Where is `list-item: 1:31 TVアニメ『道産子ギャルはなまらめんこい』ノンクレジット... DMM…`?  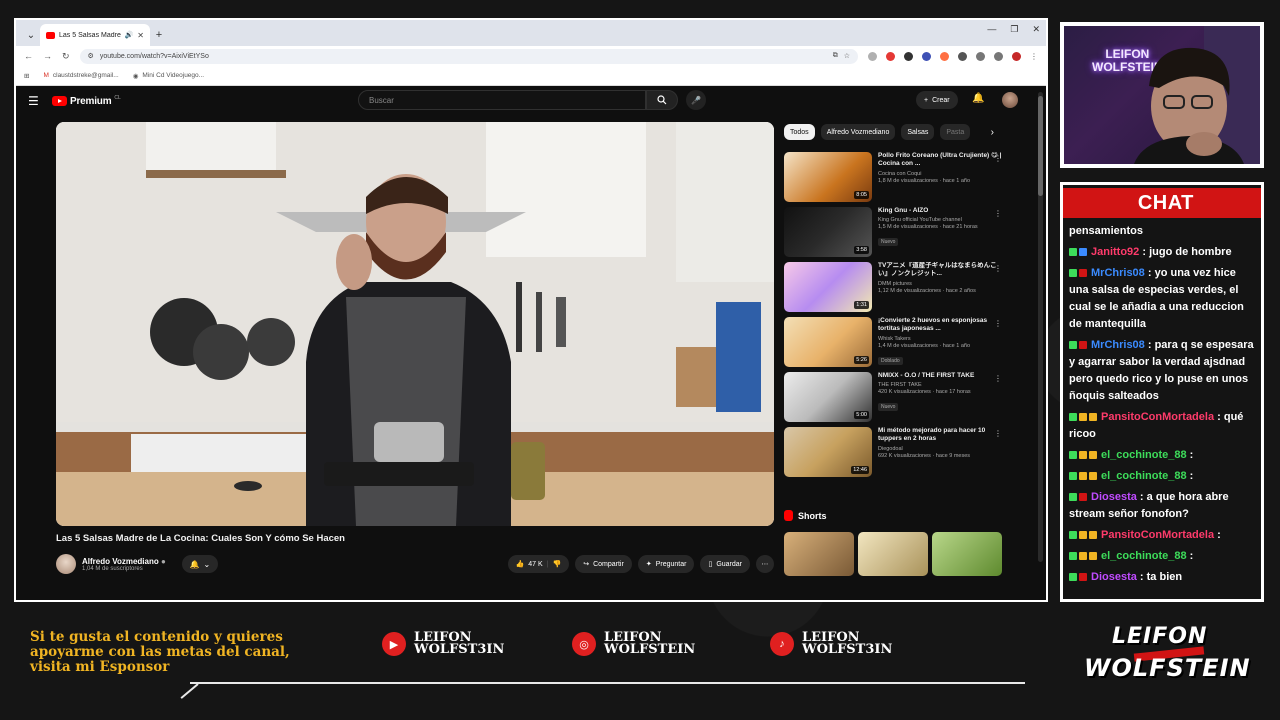 list-item: 1:31 TVアニメ『道産子ギャルはなまらめんこい』ノンクレジット... DMM… is located at coordinates (893, 289).